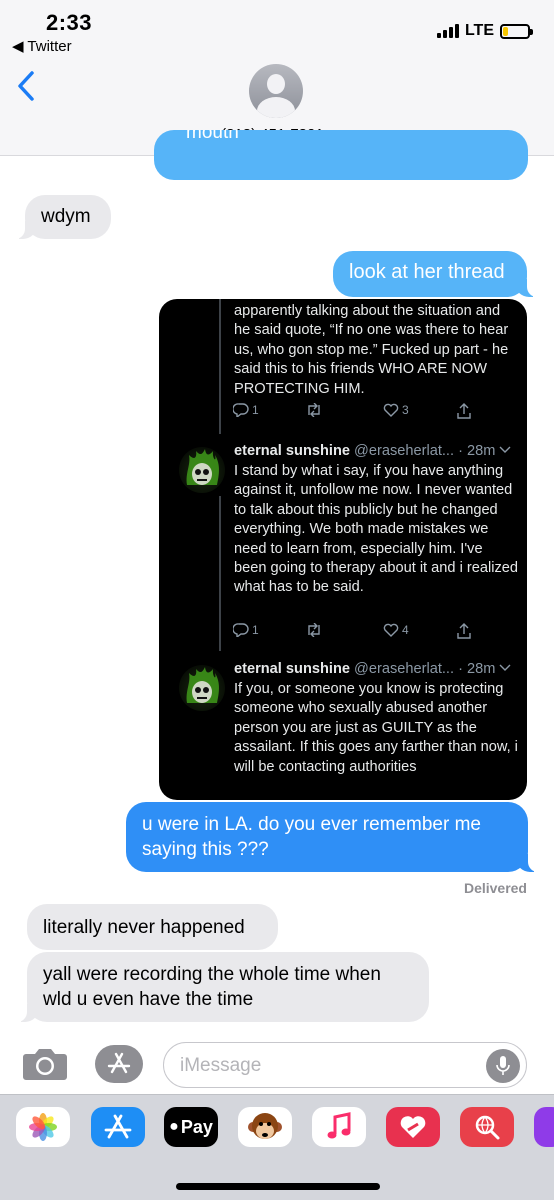 The width and height of the screenshot is (554, 1200). I want to click on music-note-icon, so click(339, 1125).